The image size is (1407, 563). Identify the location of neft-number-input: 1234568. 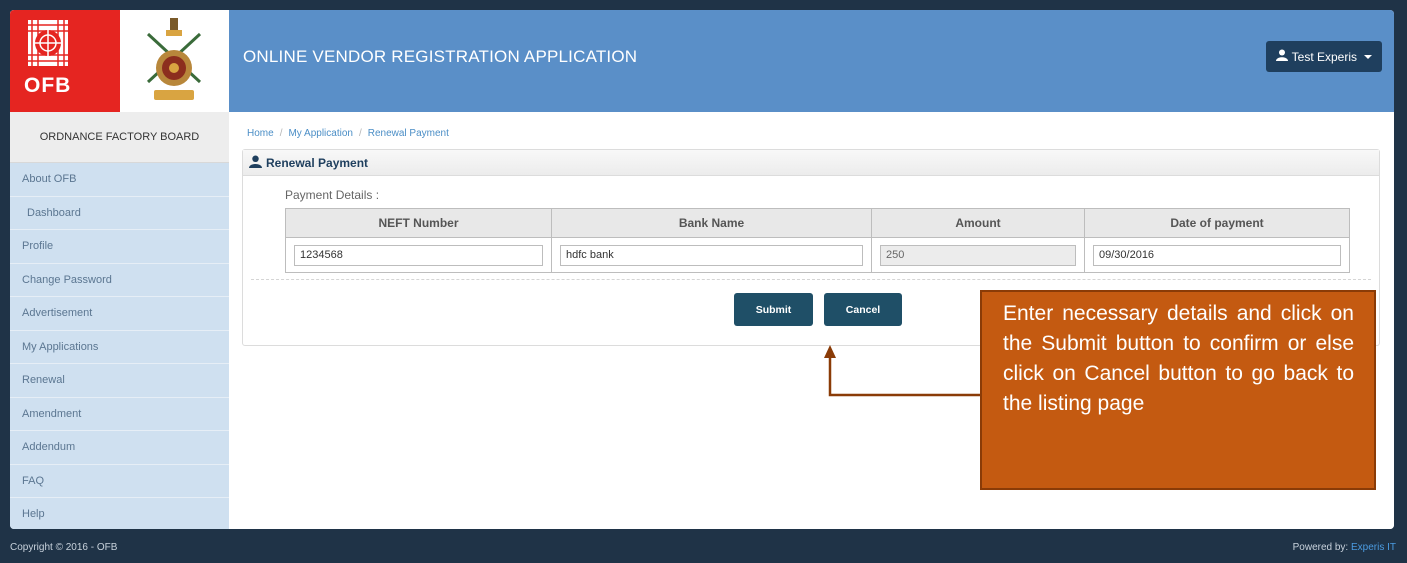
(418, 255).